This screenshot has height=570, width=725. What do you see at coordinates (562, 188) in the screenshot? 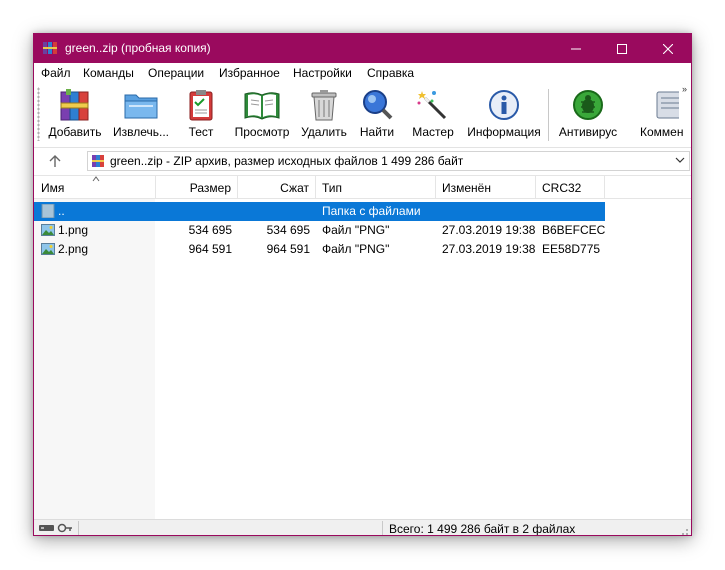
I see `column-crc32-label: CRC32` at bounding box center [562, 188].